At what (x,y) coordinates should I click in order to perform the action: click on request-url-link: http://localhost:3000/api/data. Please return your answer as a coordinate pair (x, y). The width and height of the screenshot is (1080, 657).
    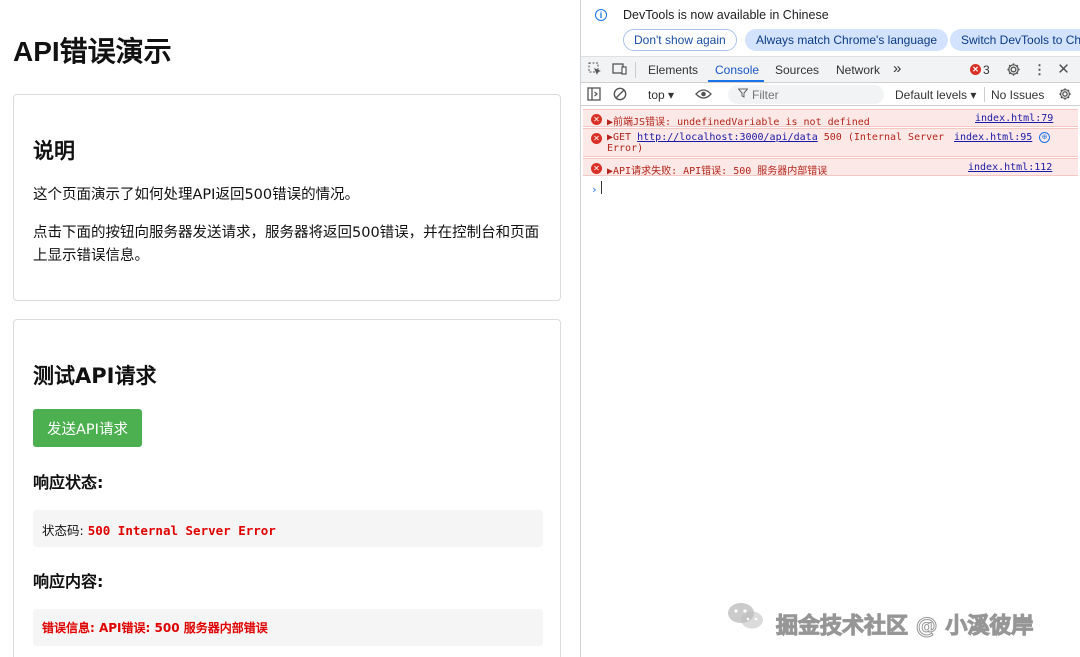
    Looking at the image, I should click on (727, 137).